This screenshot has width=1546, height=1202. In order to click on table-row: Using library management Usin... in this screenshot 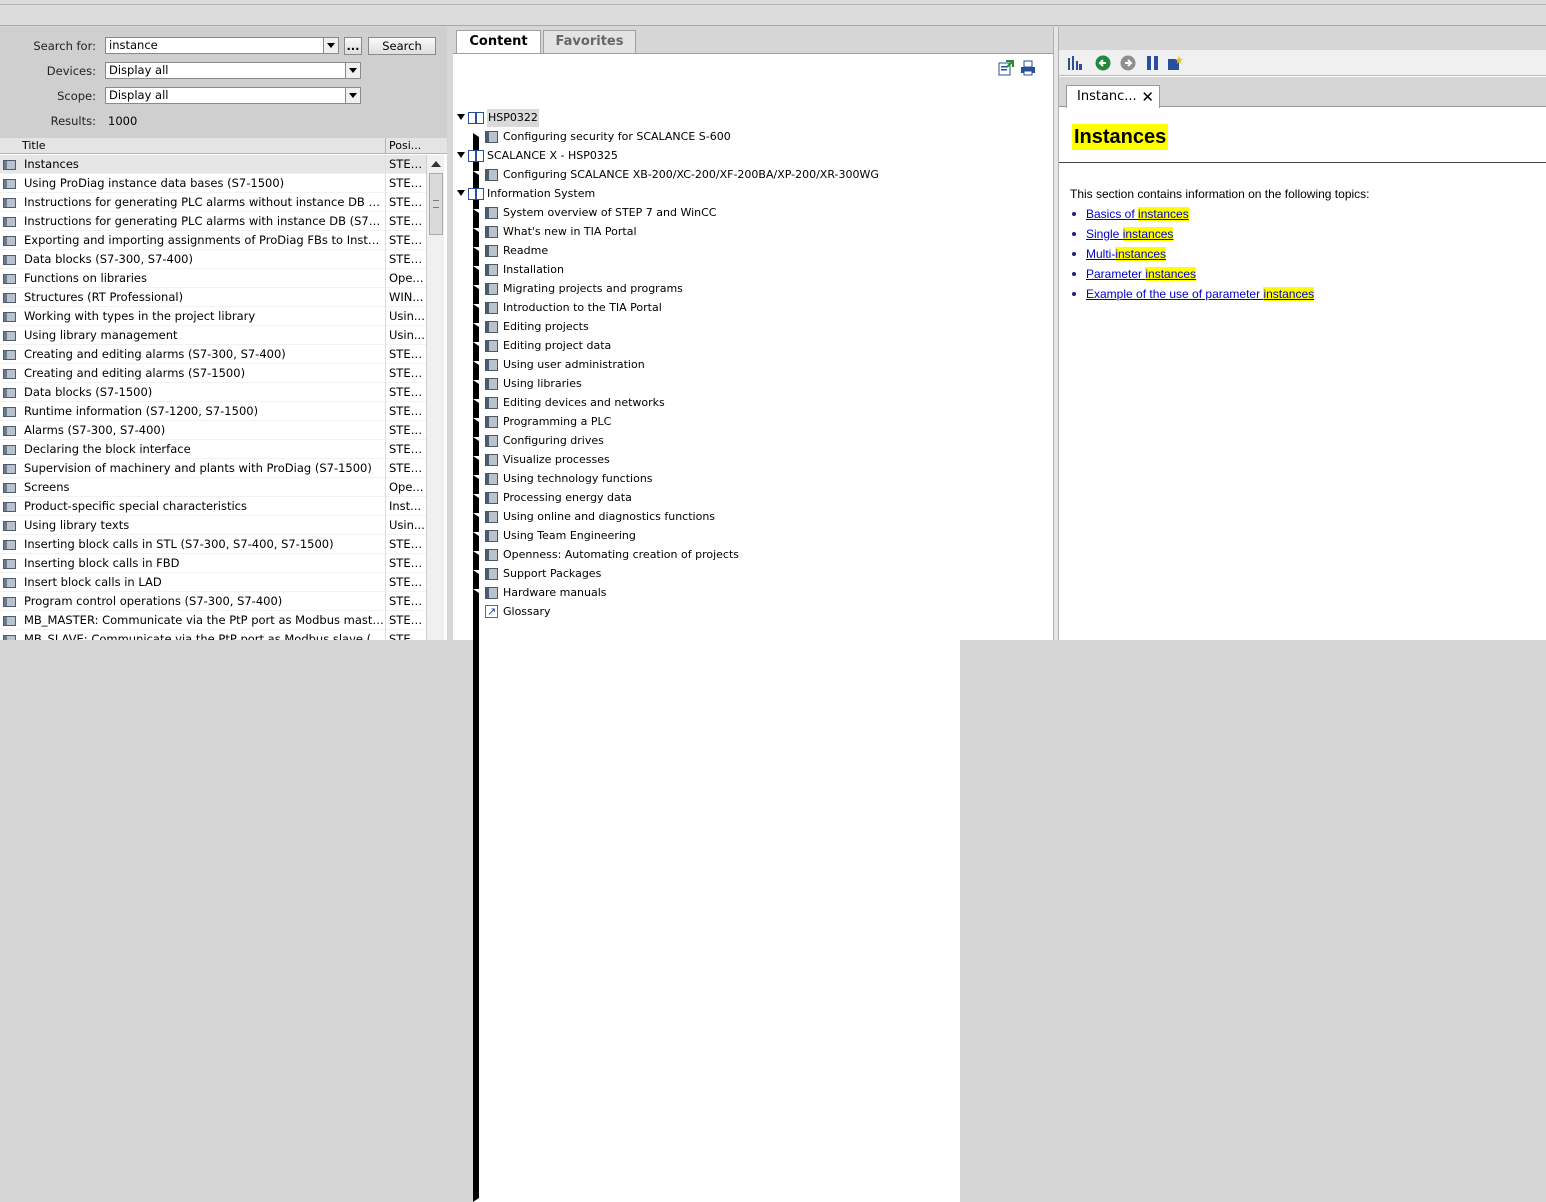, I will do `click(213, 335)`.